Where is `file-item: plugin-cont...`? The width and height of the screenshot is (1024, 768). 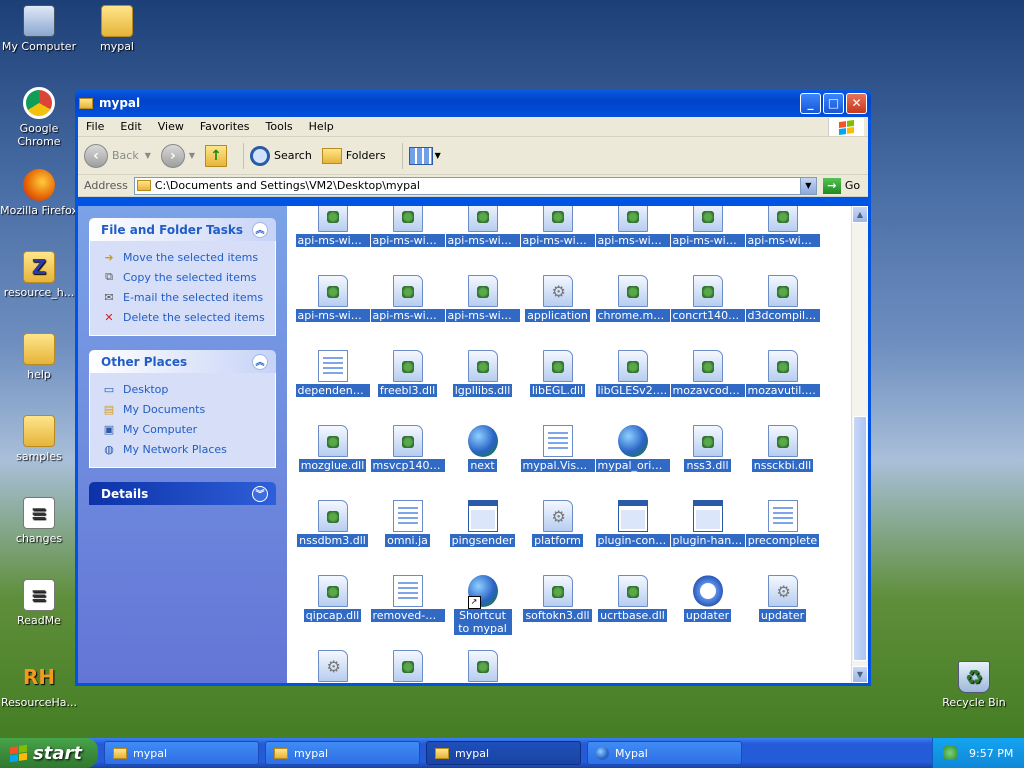 file-item: plugin-cont... is located at coordinates (632, 525).